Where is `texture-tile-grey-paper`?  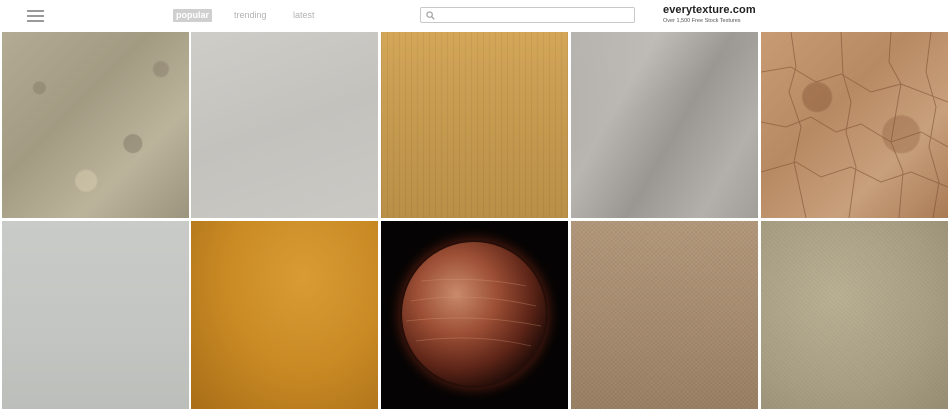
texture-tile-grey-paper is located at coordinates (95, 315).